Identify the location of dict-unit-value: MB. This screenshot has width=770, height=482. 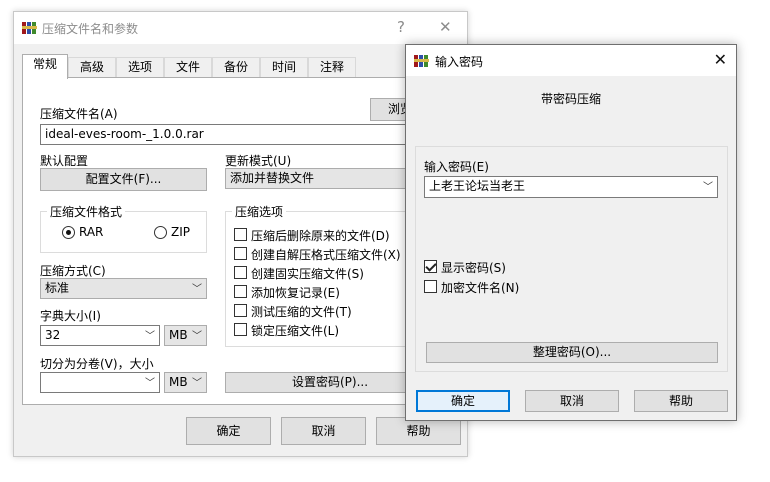
(178, 335).